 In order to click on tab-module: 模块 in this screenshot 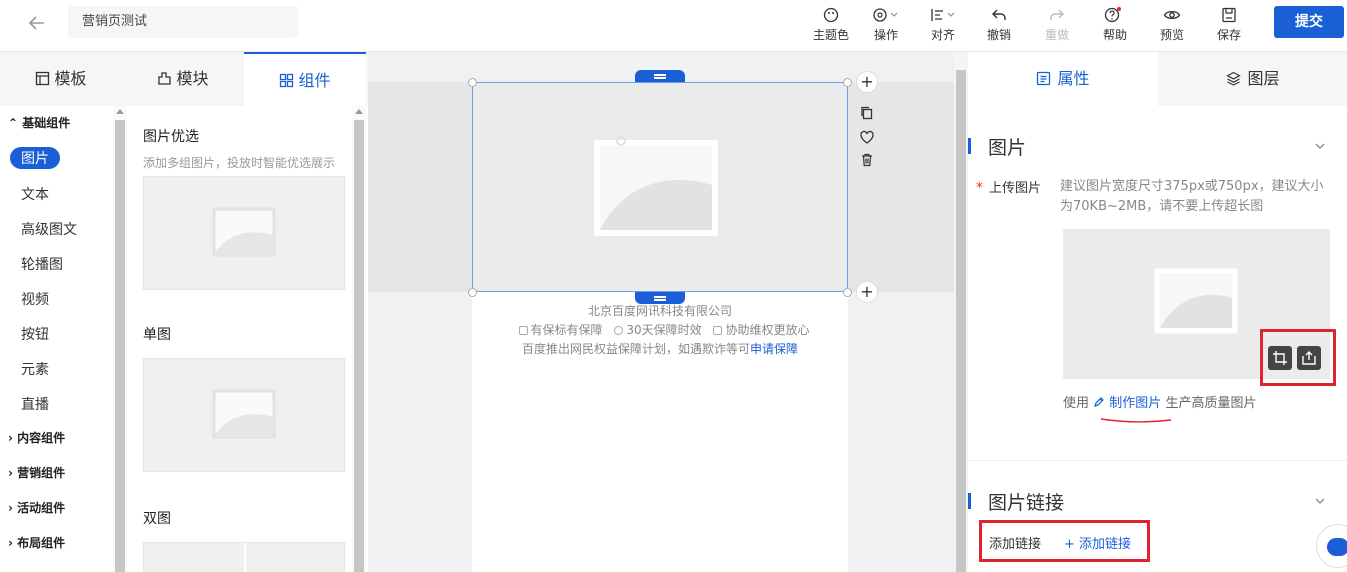, I will do `click(183, 79)`.